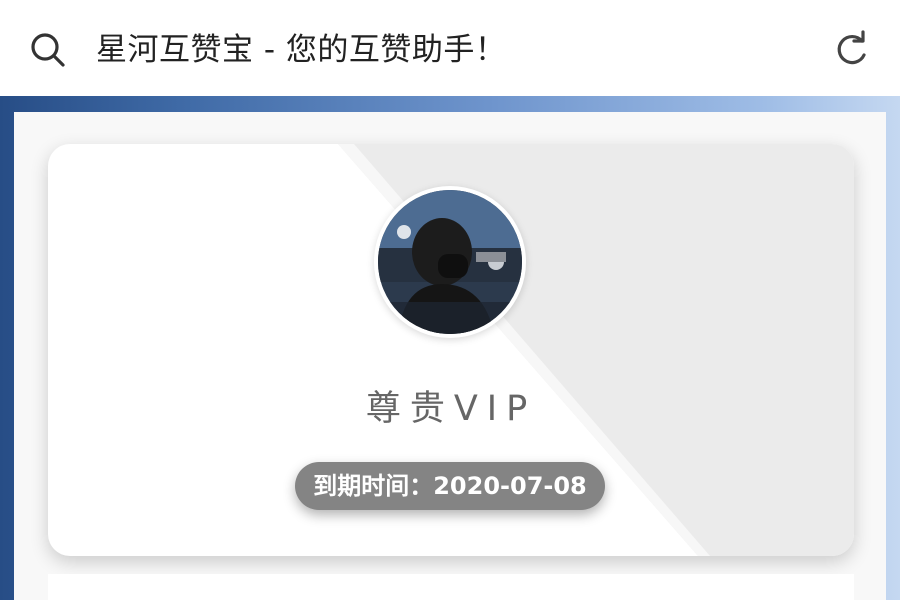 This screenshot has width=900, height=600. I want to click on search-icon, so click(48, 50).